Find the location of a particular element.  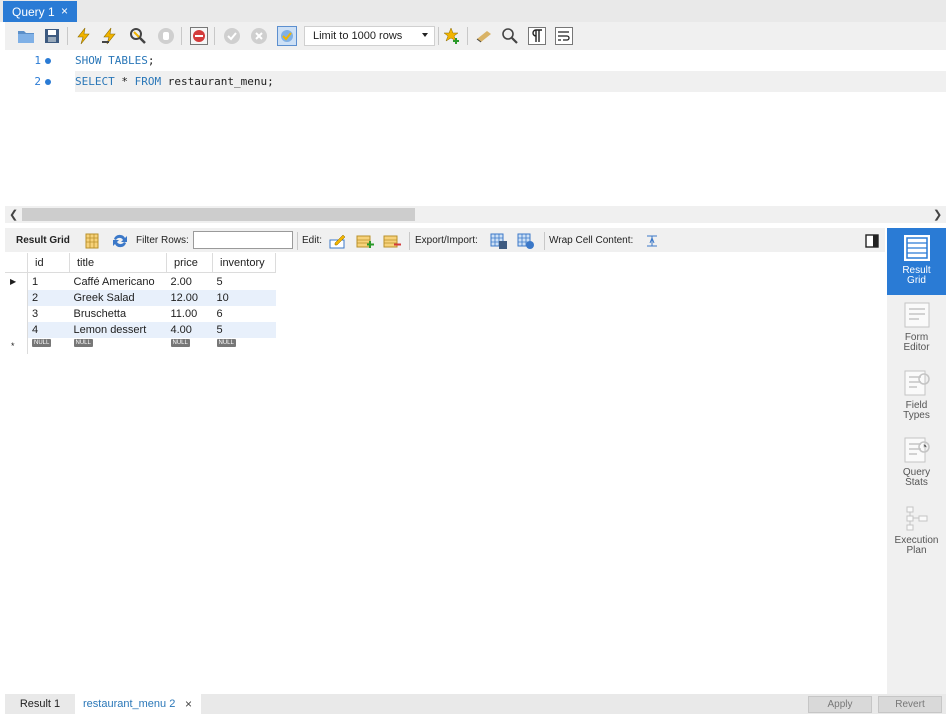

table-row: 2 Greek Salad 12.00 10 is located at coordinates (140, 298).